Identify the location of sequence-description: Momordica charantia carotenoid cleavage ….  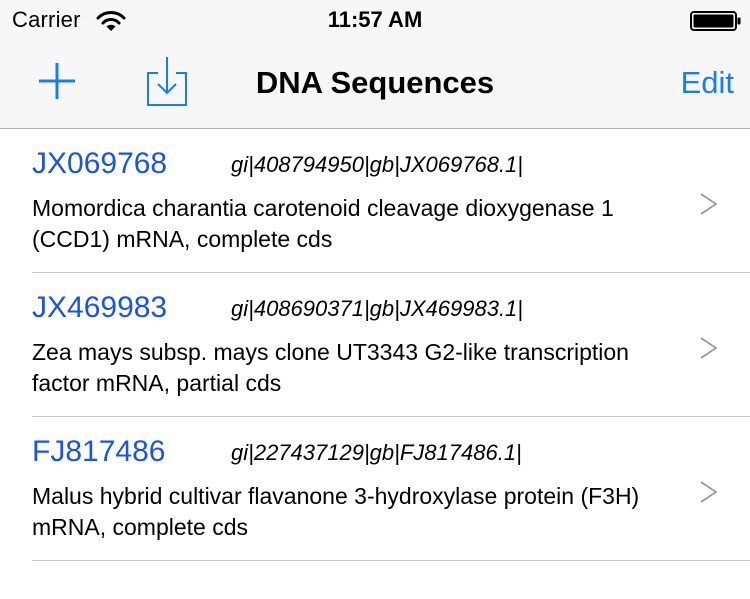
(323, 223).